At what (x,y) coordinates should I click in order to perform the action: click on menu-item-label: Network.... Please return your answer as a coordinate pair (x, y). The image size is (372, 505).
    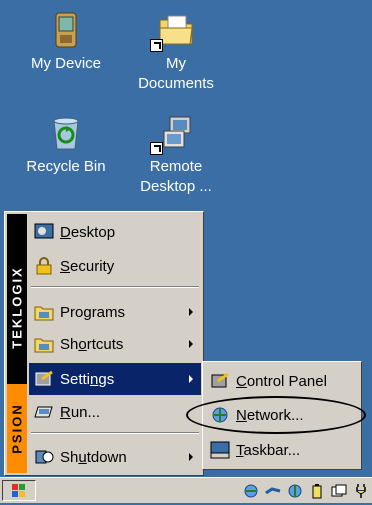
    Looking at the image, I should click on (270, 415).